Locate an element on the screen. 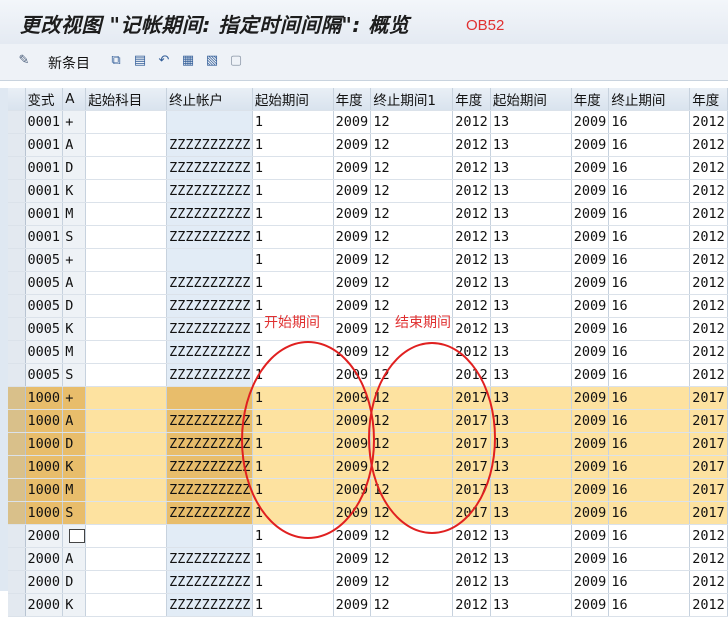 This screenshot has width=728, height=617. column-header-variant: 变式 is located at coordinates (44, 99).